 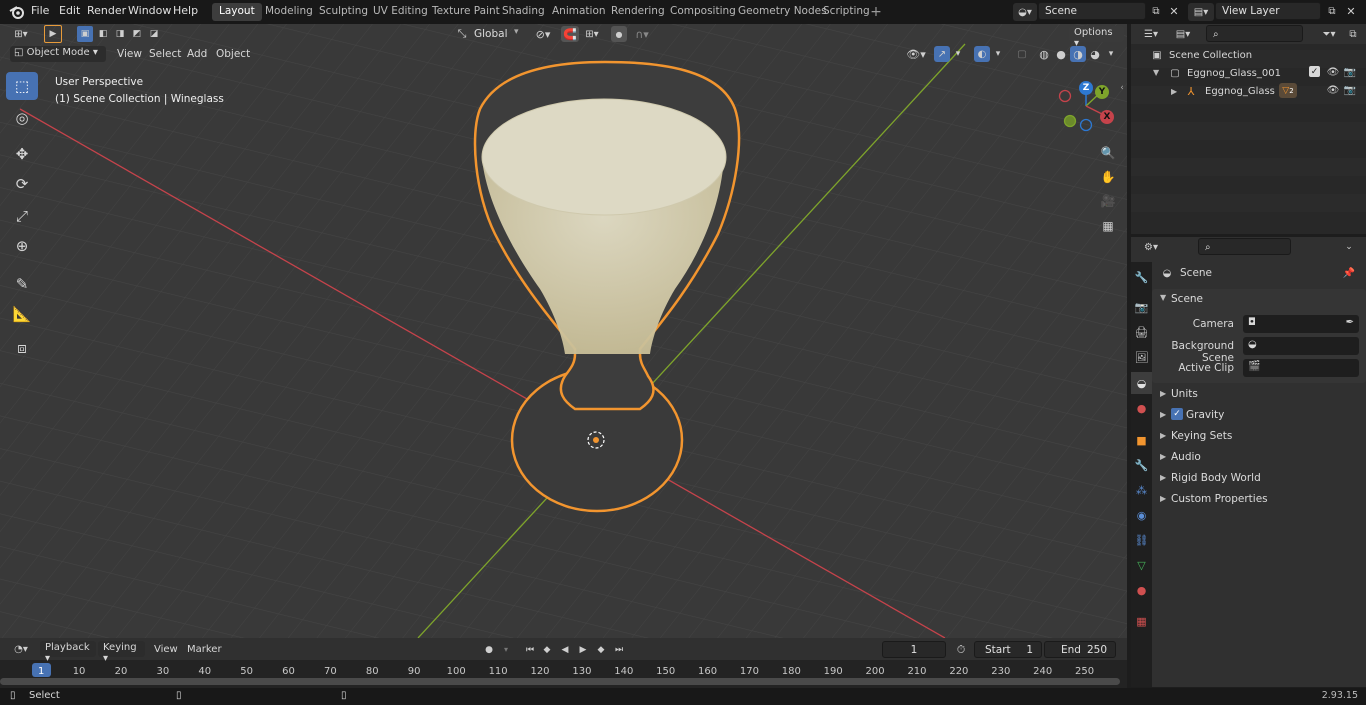 I want to click on timeline-scrollbar, so click(x=560, y=681).